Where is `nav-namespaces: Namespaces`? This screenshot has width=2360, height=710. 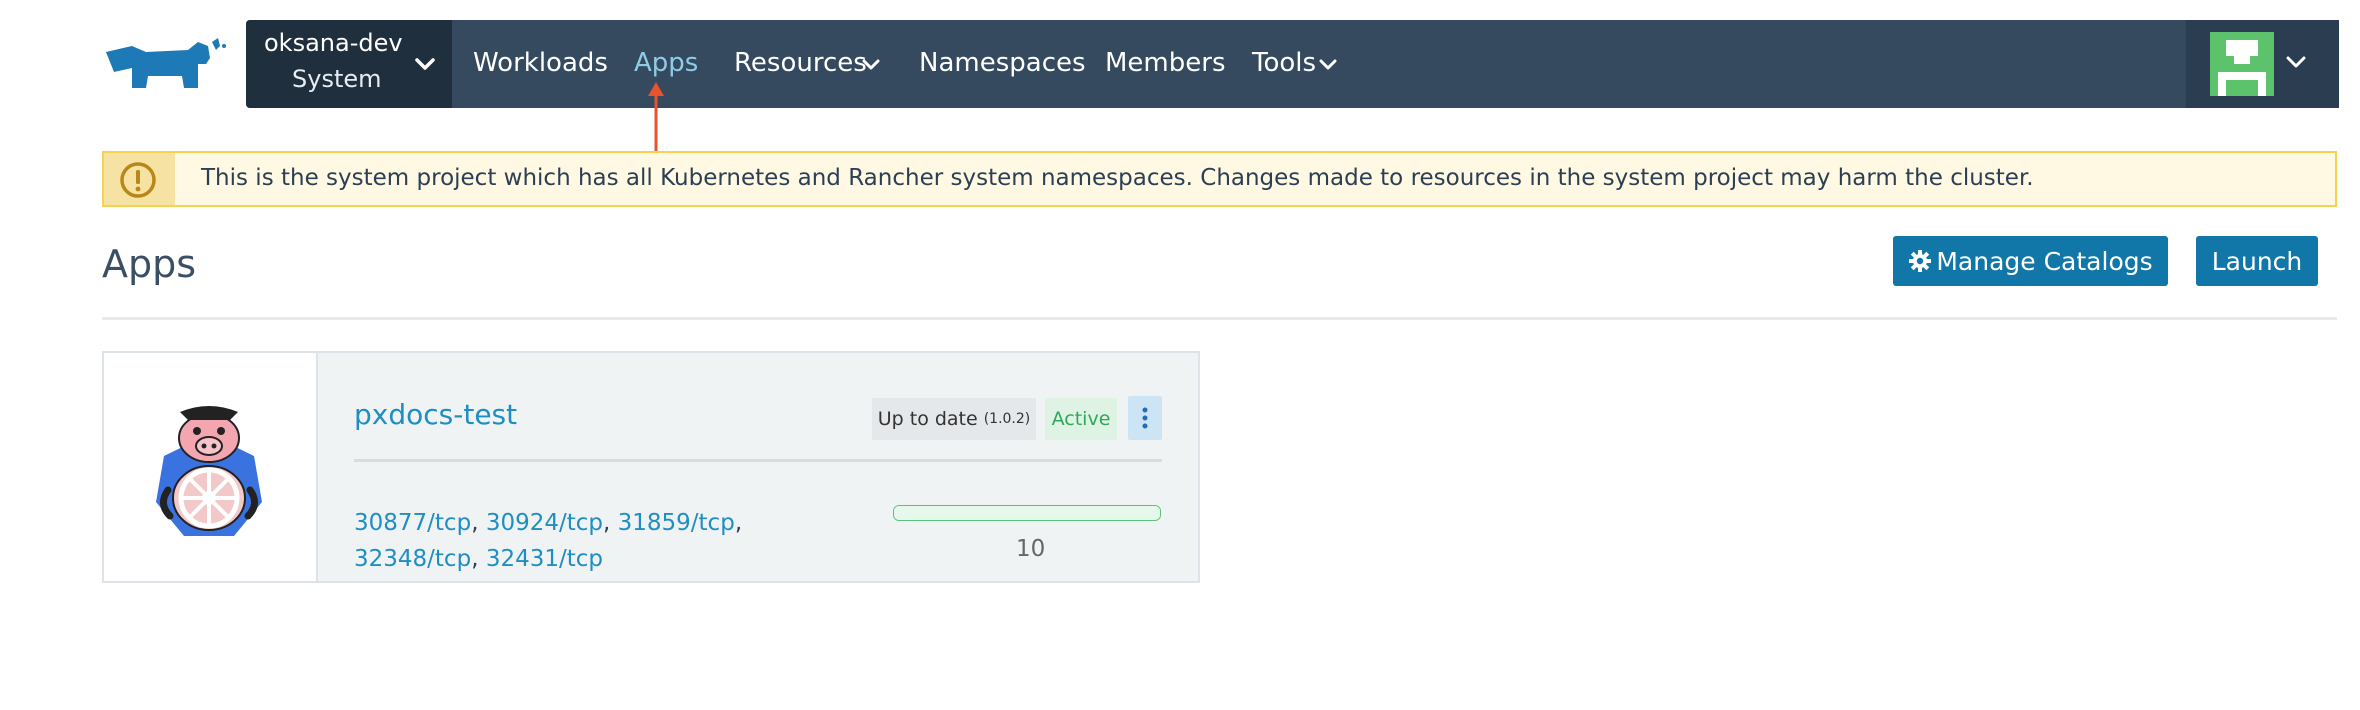
nav-namespaces: Namespaces is located at coordinates (1002, 63).